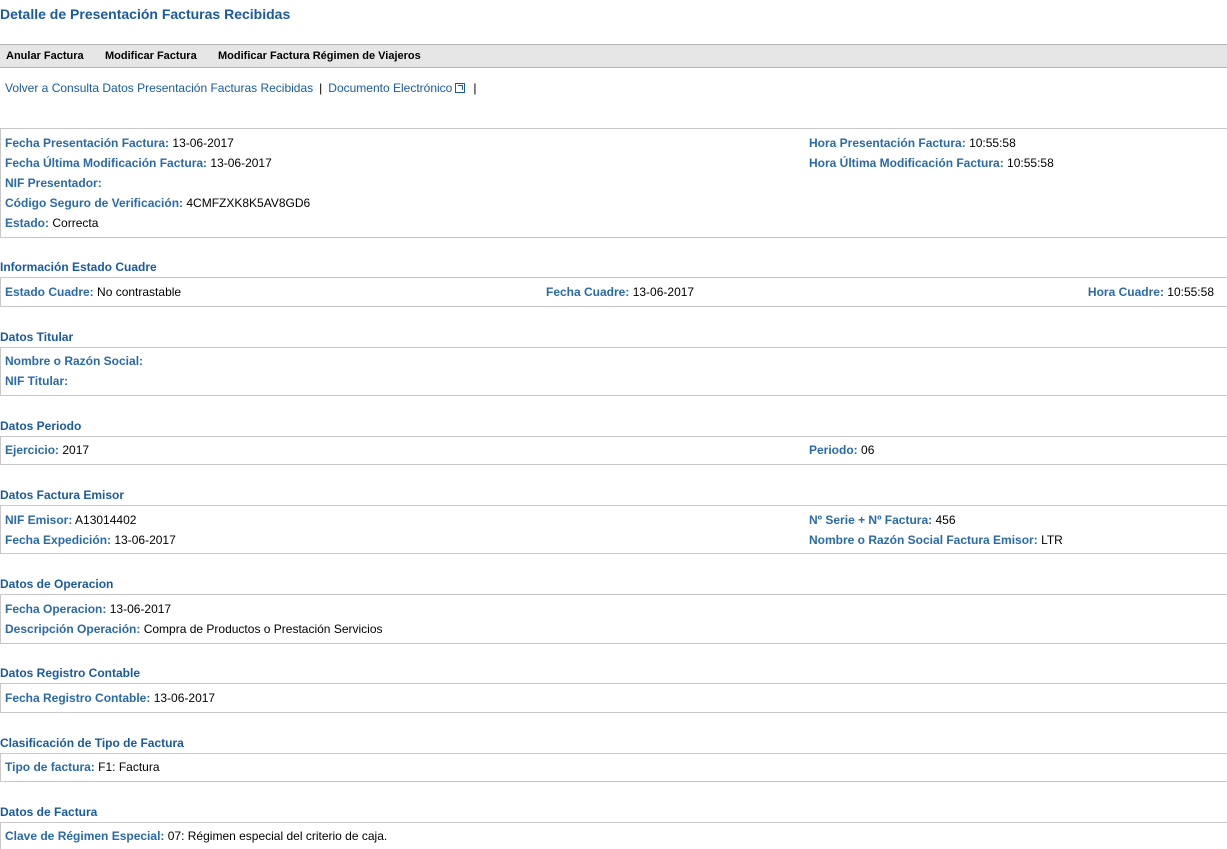 The image size is (1227, 849). Describe the element at coordinates (906, 163) in the screenshot. I see `field-label: Hora Última Modificación Factura:` at that location.